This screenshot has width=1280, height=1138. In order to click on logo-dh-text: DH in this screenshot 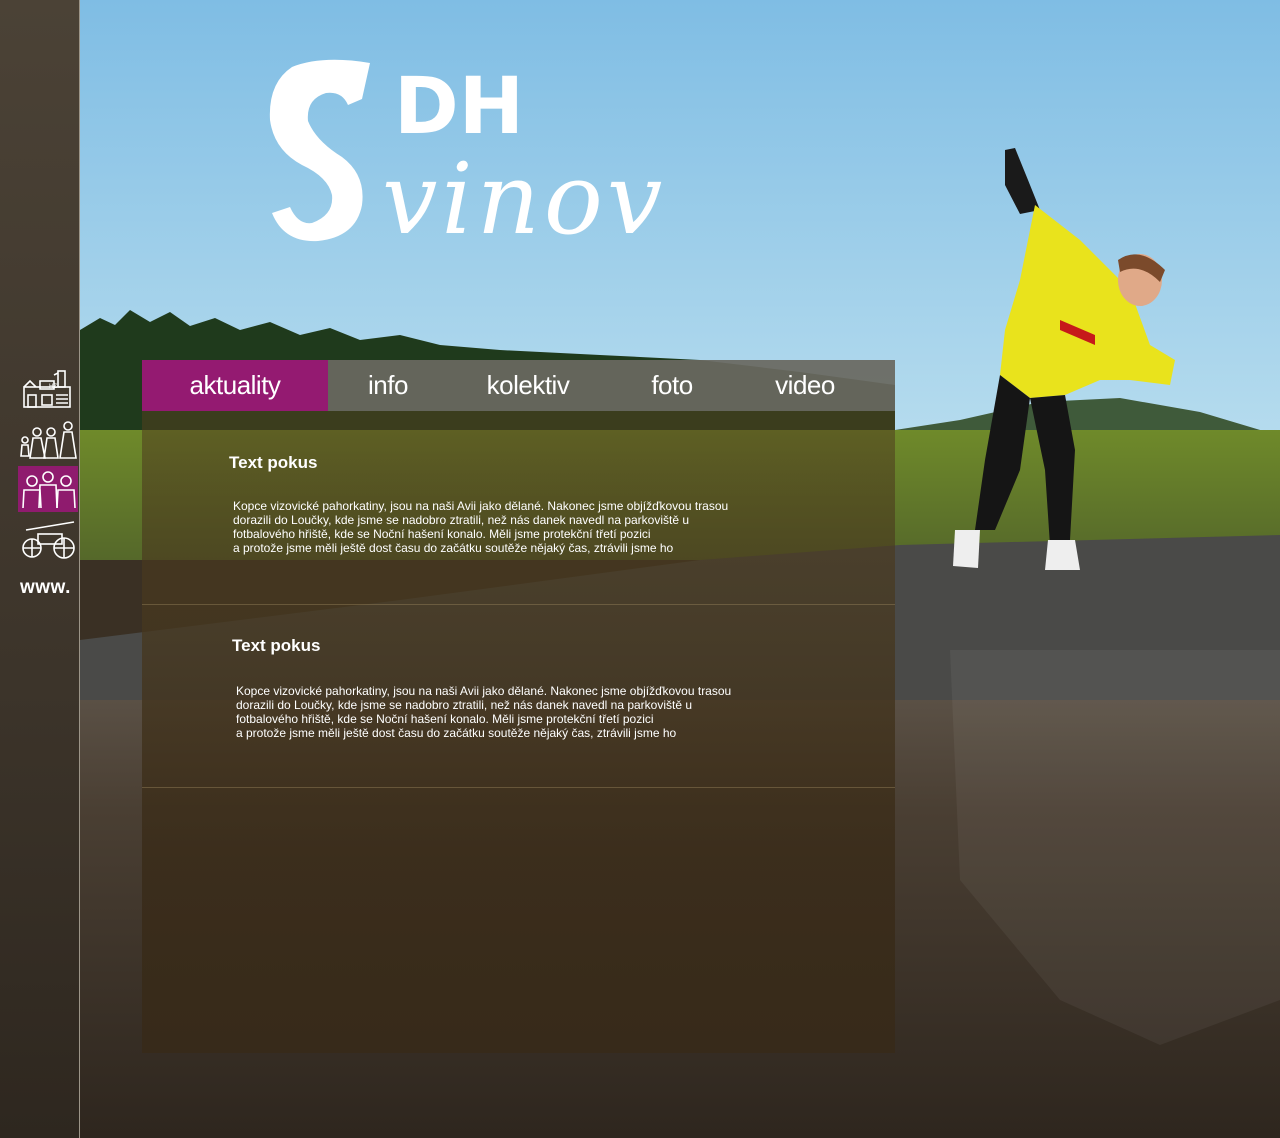, I will do `click(459, 107)`.